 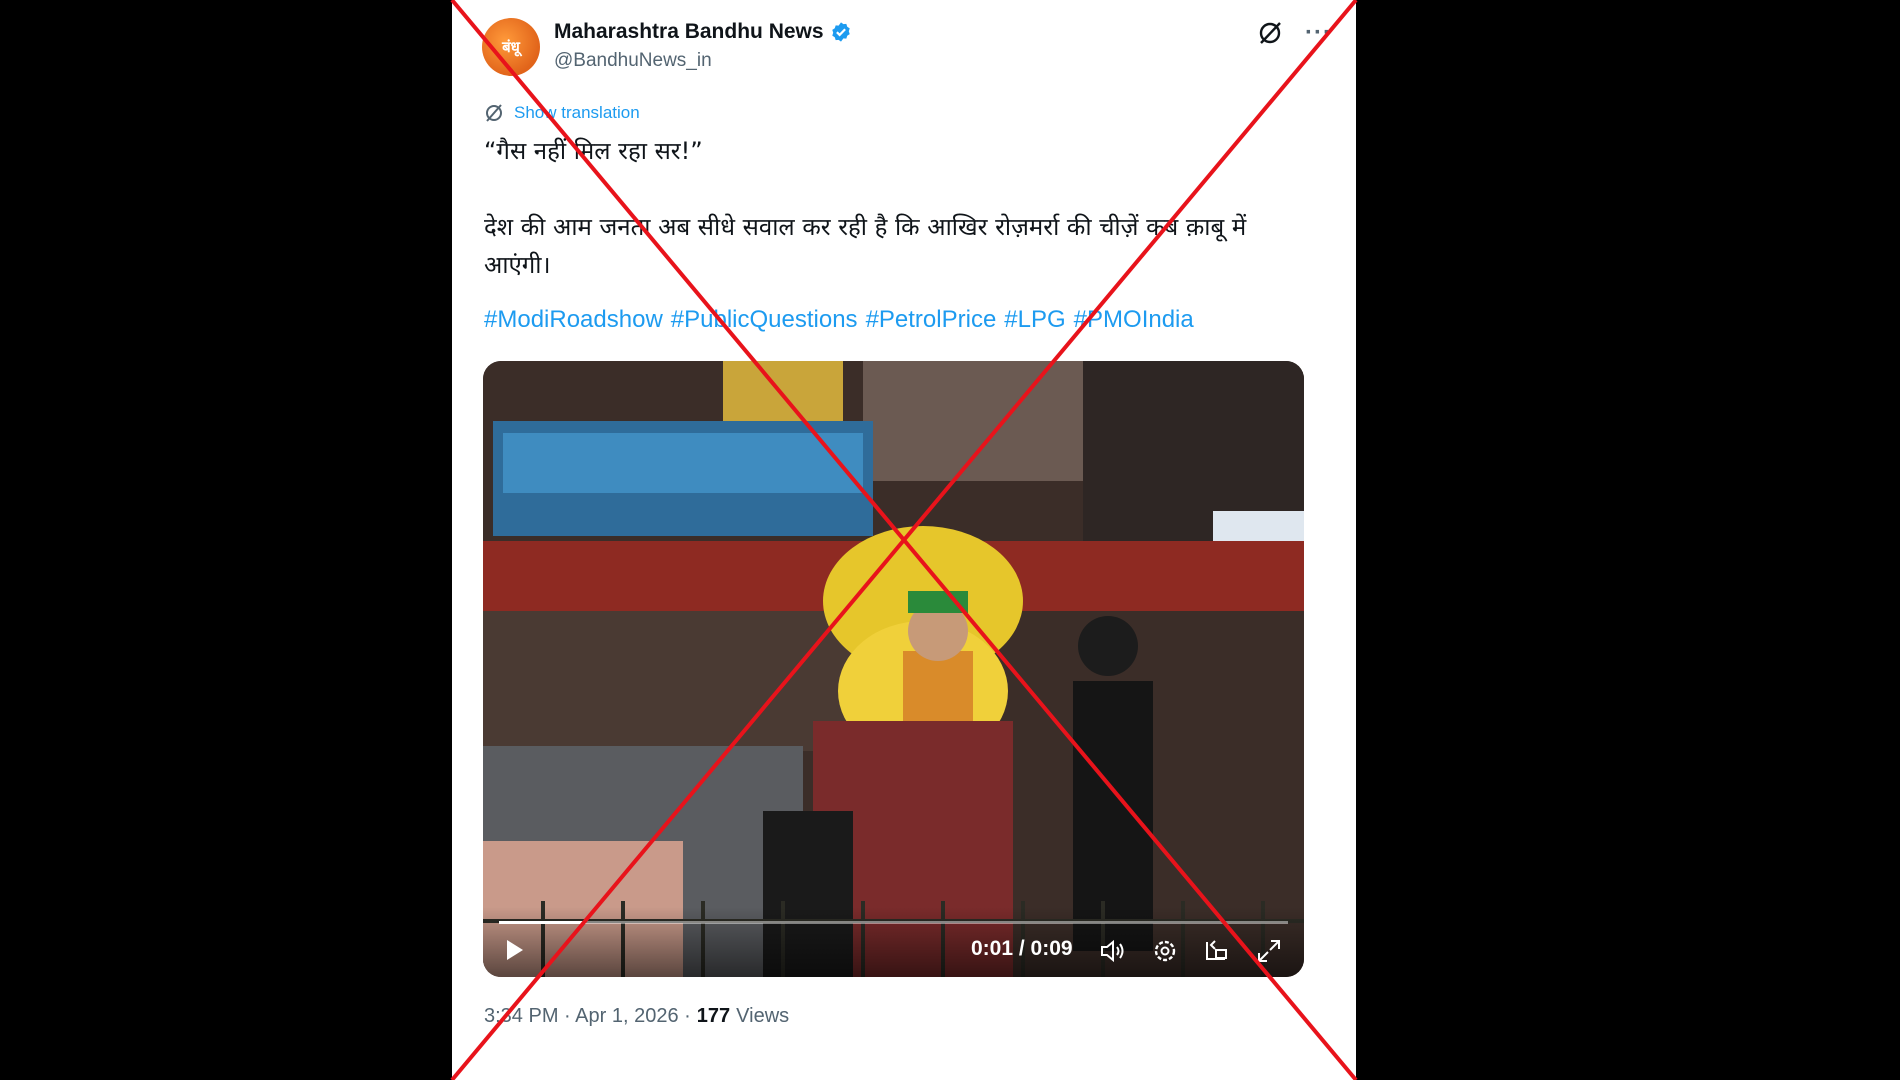 What do you see at coordinates (763, 1016) in the screenshot?
I see `views-label: Views` at bounding box center [763, 1016].